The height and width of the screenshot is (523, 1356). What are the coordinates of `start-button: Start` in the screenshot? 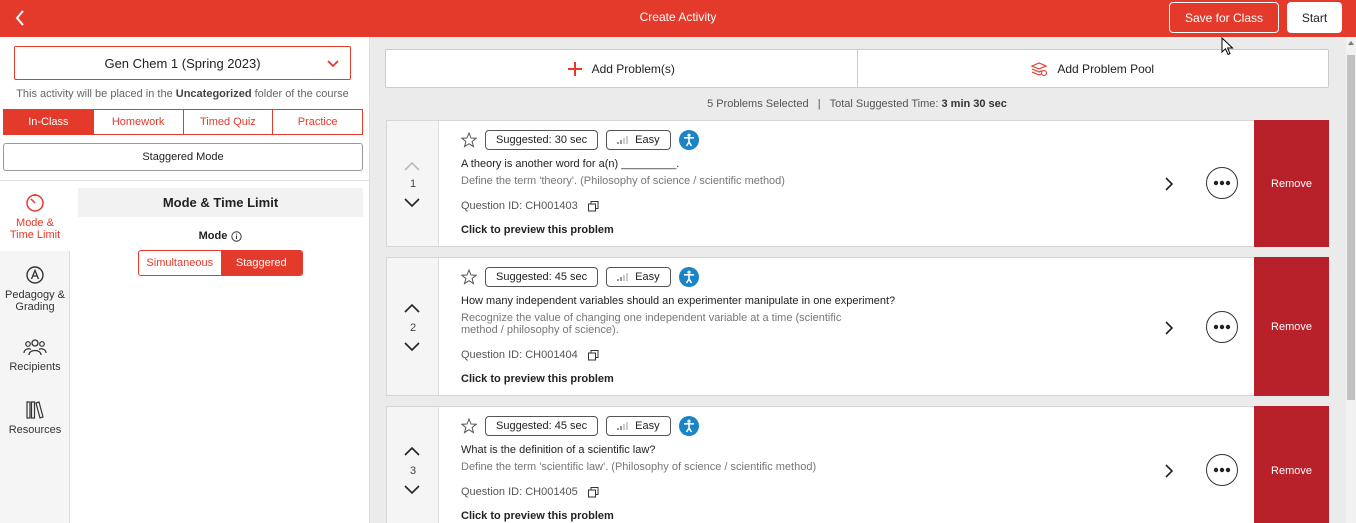 It's located at (1314, 17).